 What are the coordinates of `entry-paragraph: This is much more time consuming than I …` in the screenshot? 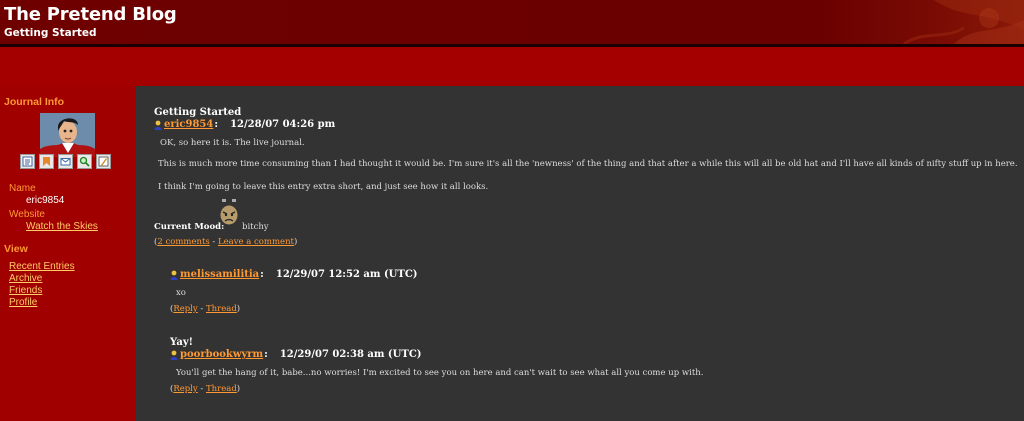 It's located at (588, 164).